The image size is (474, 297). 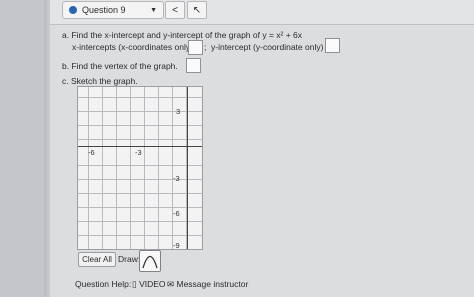 What do you see at coordinates (103, 284) in the screenshot?
I see `question-help-label: Question Help:` at bounding box center [103, 284].